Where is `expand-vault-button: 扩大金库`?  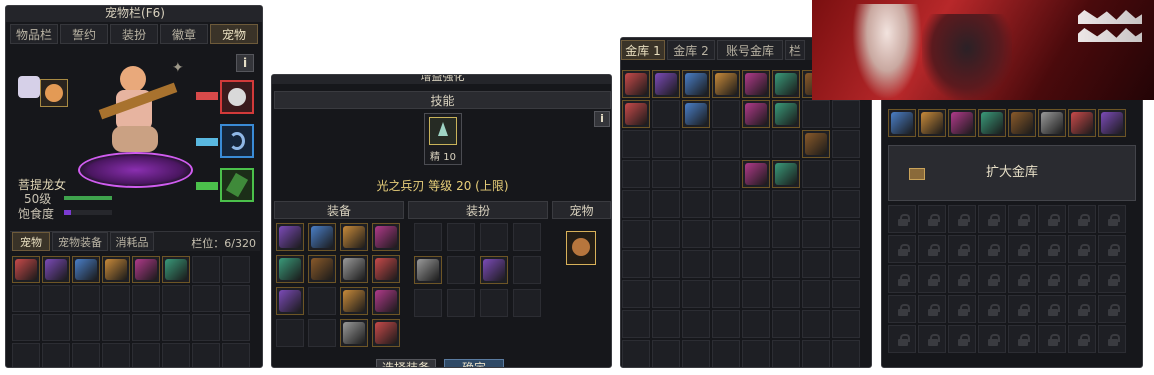
expand-vault-button: 扩大金库 is located at coordinates (1012, 173).